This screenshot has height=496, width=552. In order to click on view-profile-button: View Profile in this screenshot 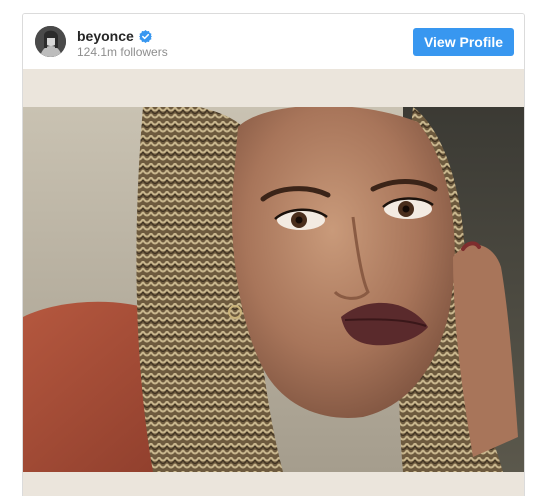, I will do `click(463, 42)`.